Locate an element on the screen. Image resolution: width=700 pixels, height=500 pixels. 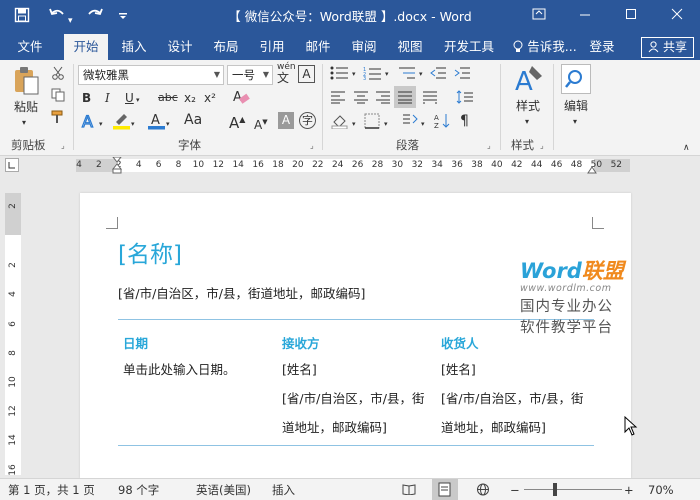
cut-icon is located at coordinates (58, 75).